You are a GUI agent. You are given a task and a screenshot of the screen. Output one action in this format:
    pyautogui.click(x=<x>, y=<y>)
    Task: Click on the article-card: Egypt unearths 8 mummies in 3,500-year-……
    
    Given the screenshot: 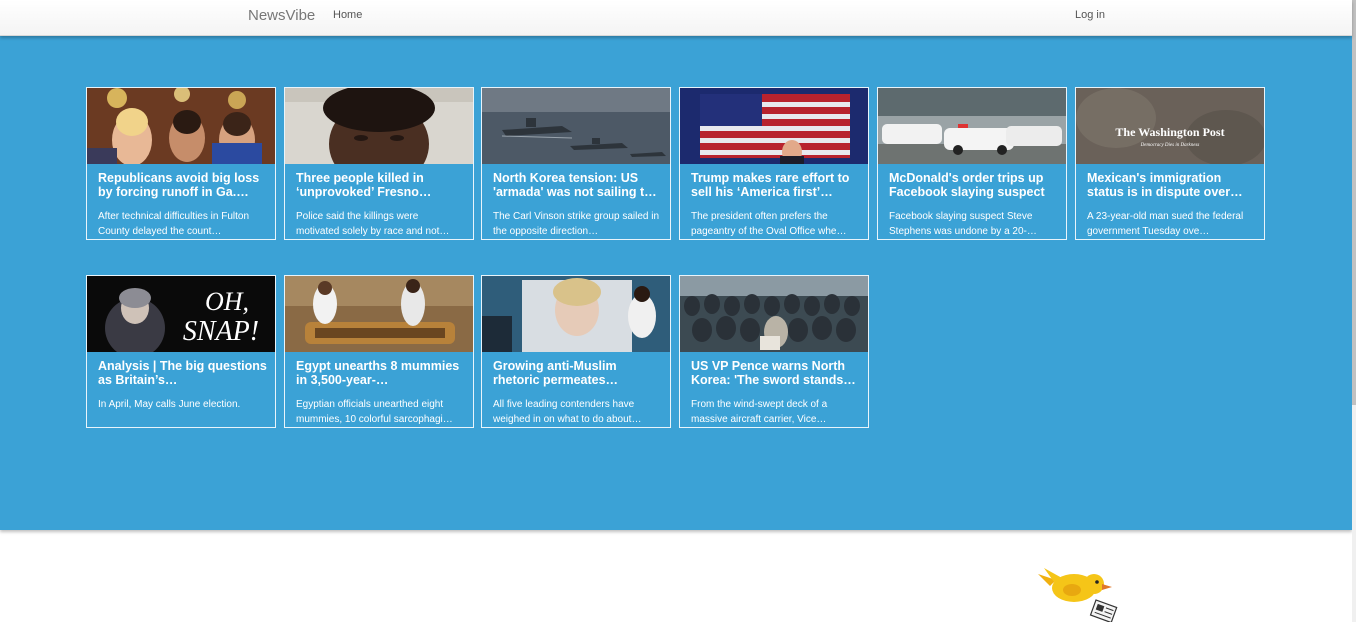 What is the action you would take?
    pyautogui.click(x=379, y=351)
    